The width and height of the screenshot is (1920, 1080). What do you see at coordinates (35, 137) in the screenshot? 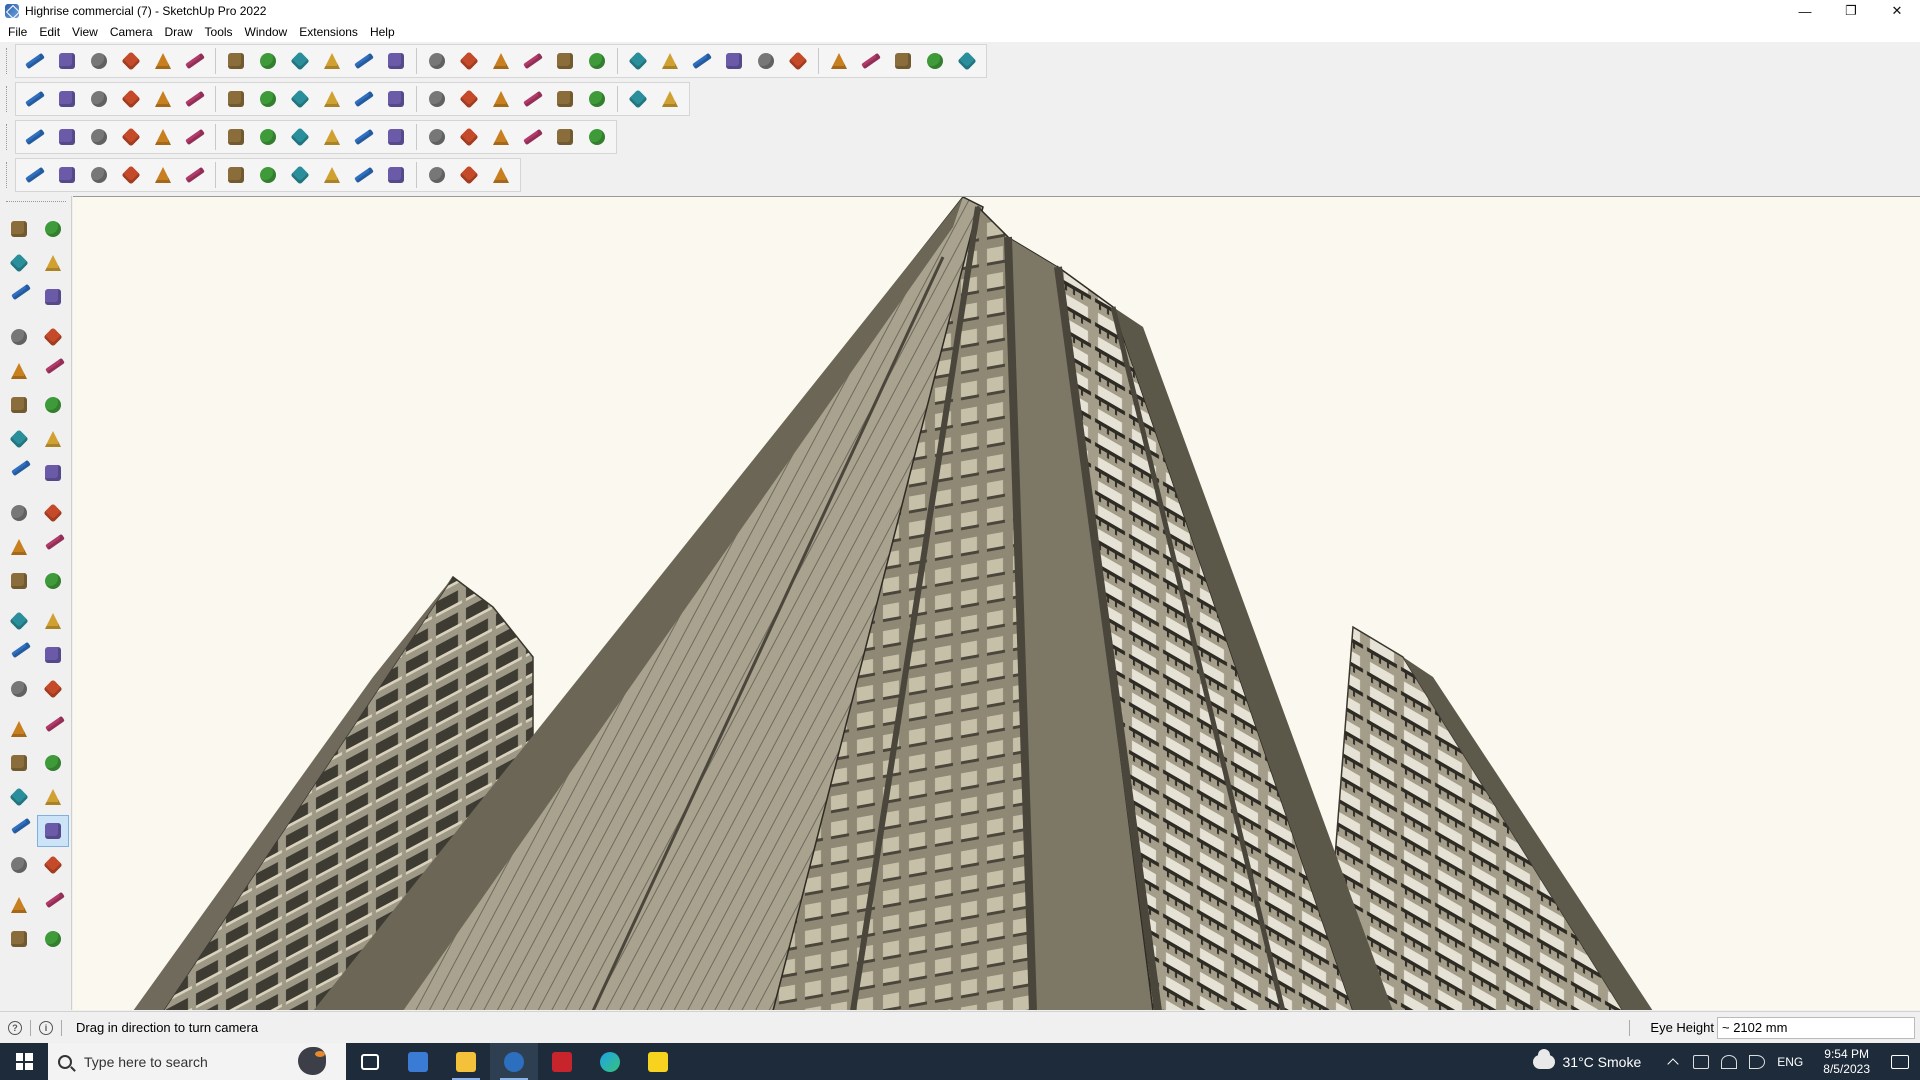
I see `cube-blue-icon` at bounding box center [35, 137].